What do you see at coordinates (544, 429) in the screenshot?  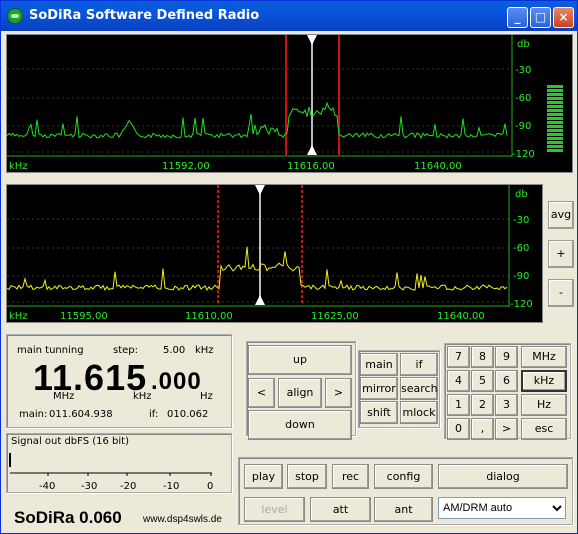 I see `esc-button: esc` at bounding box center [544, 429].